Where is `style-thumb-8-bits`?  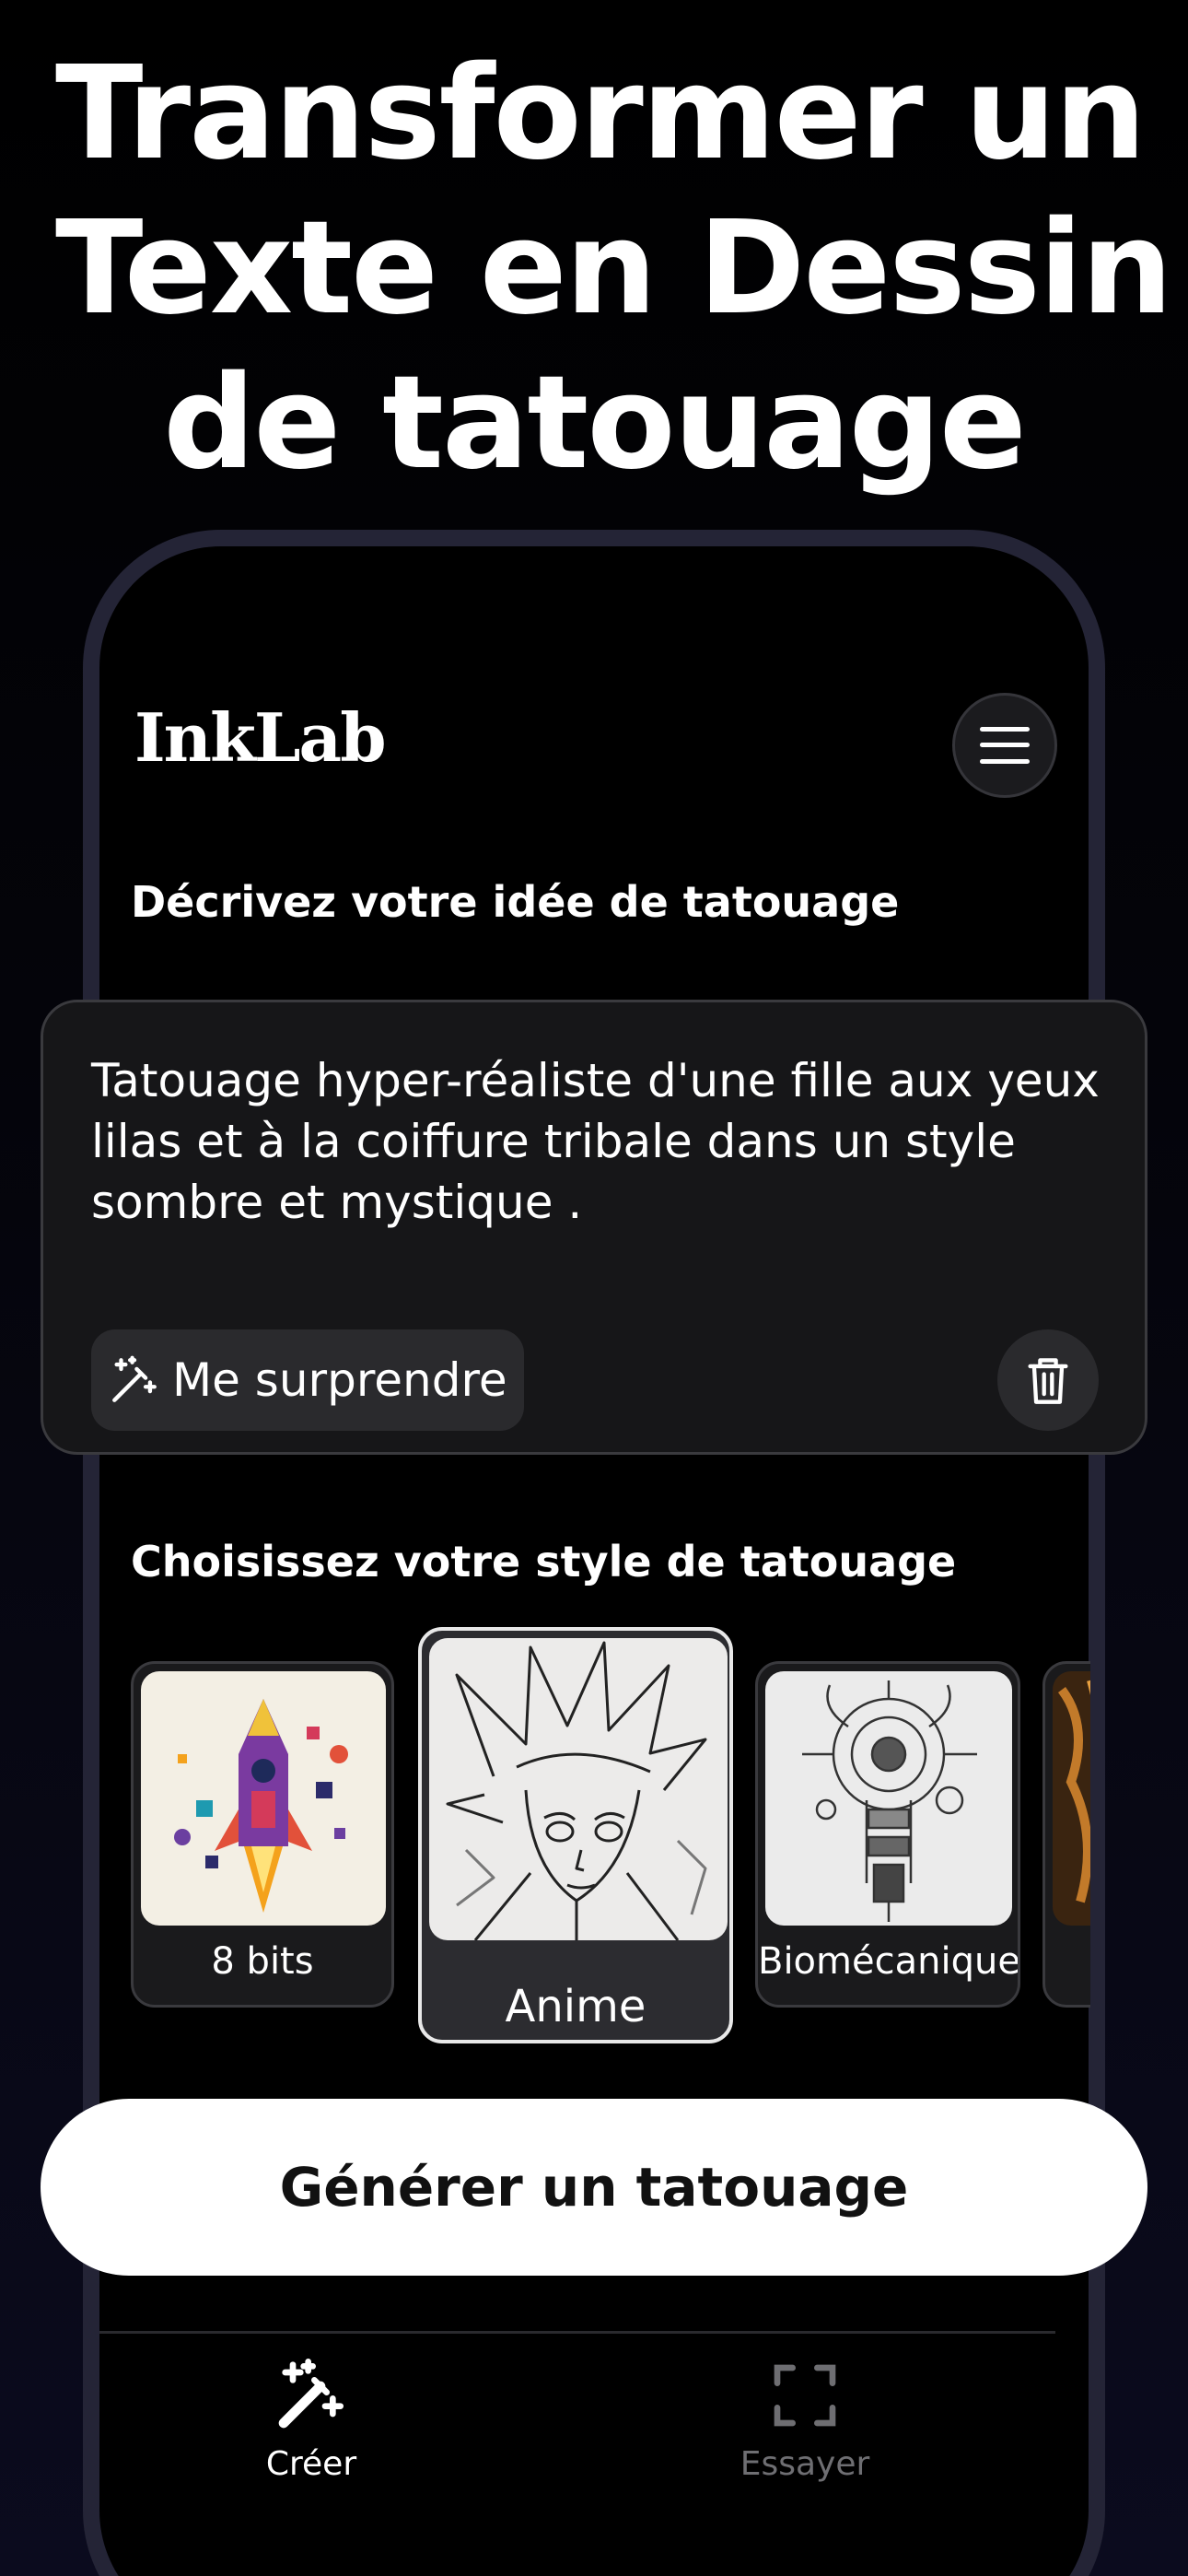 style-thumb-8-bits is located at coordinates (263, 1798).